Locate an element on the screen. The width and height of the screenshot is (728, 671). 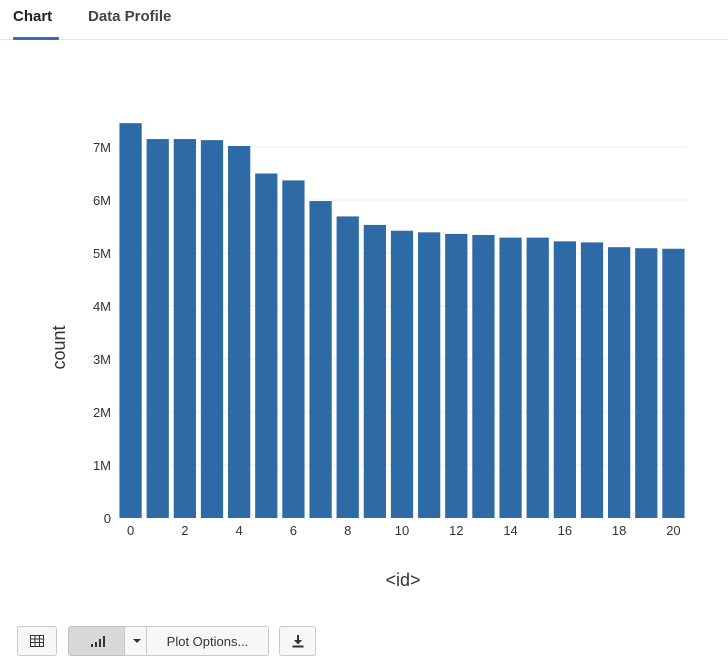
x-tick-label: 12 is located at coordinates (456, 530).